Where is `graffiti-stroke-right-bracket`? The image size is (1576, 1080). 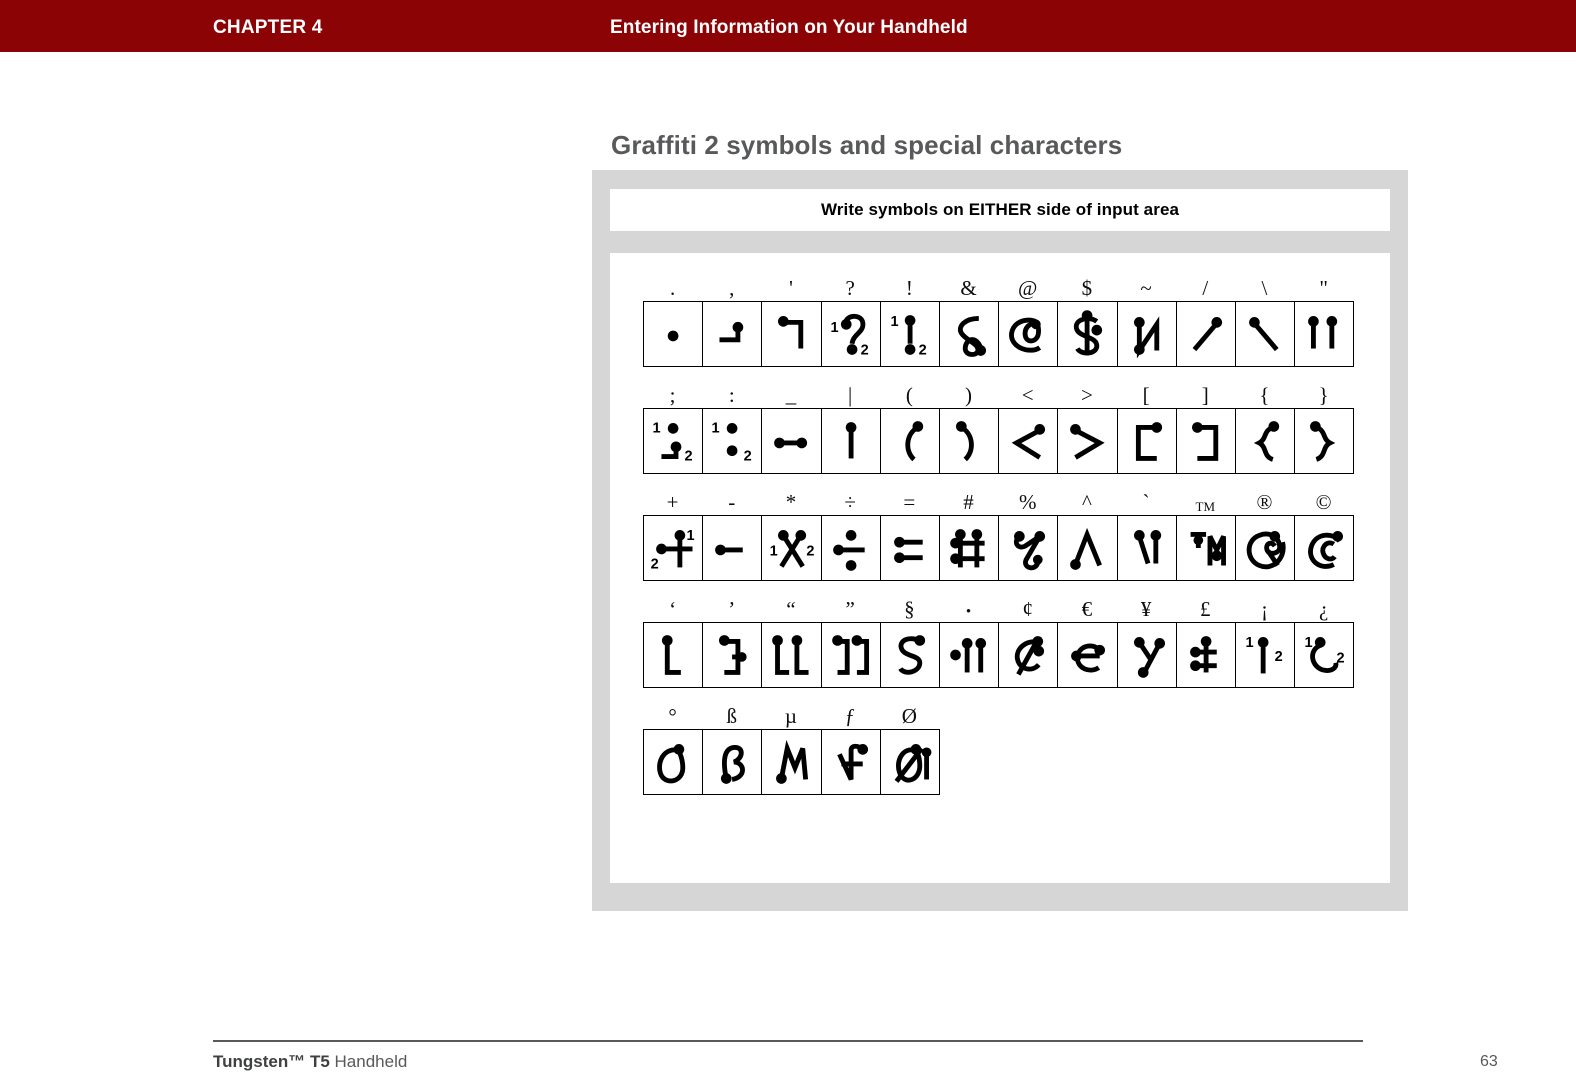 graffiti-stroke-right-bracket is located at coordinates (1206, 441).